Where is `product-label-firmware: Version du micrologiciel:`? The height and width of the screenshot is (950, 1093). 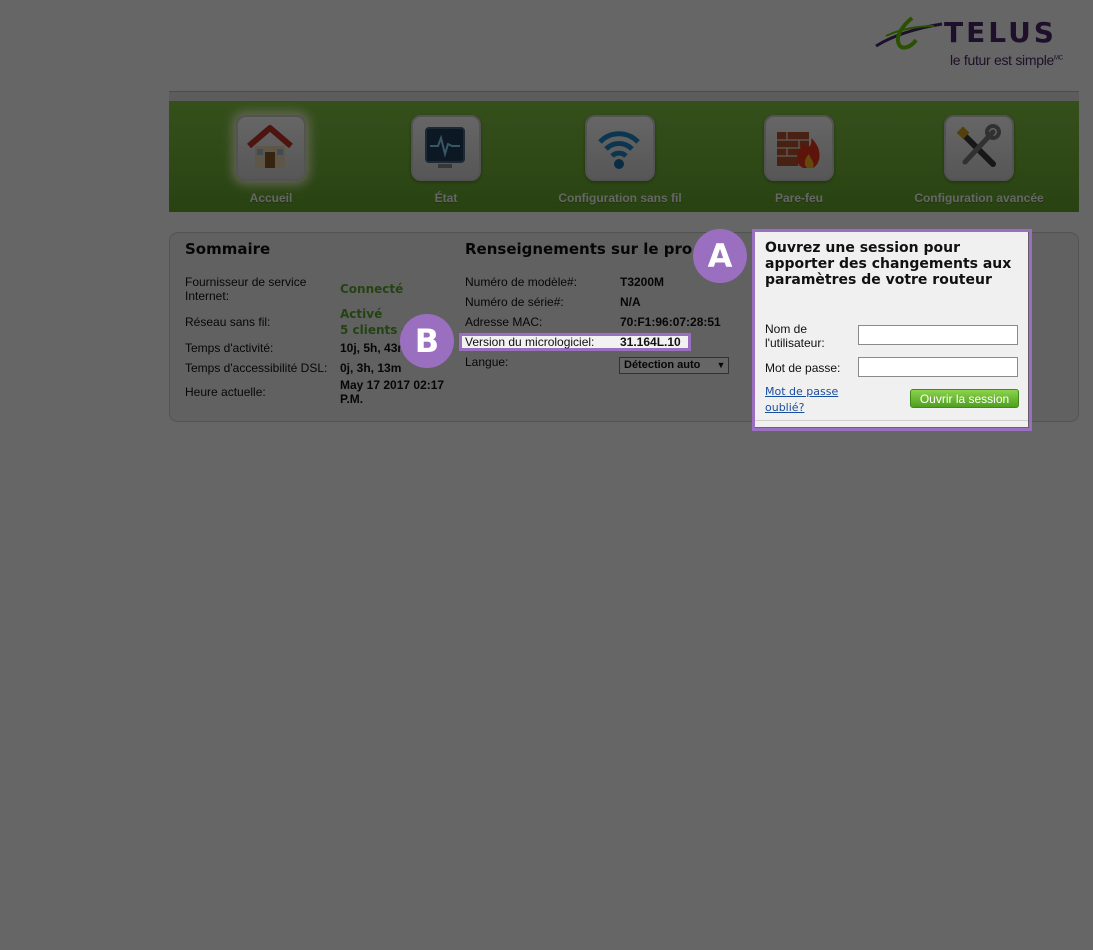
product-label-firmware: Version du micrologiciel: is located at coordinates (530, 342).